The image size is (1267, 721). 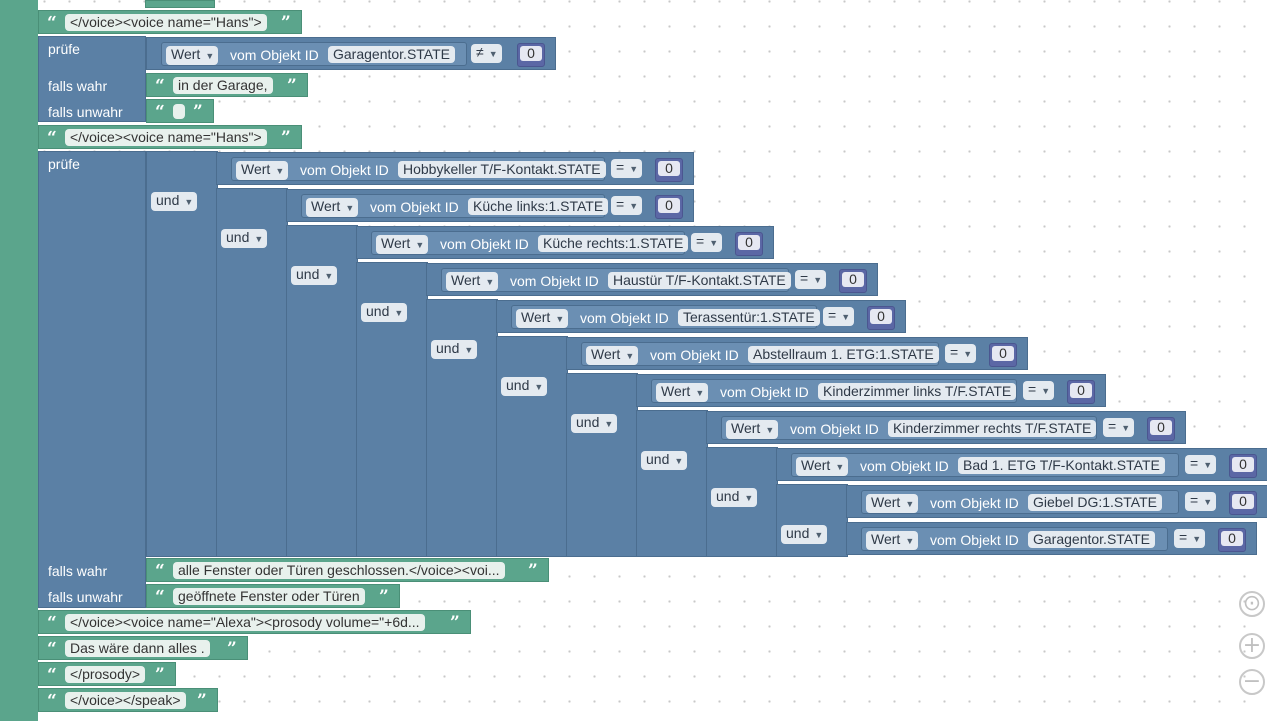 What do you see at coordinates (538, 206) in the screenshot?
I see `object-id-field: Küche links:1.STATE` at bounding box center [538, 206].